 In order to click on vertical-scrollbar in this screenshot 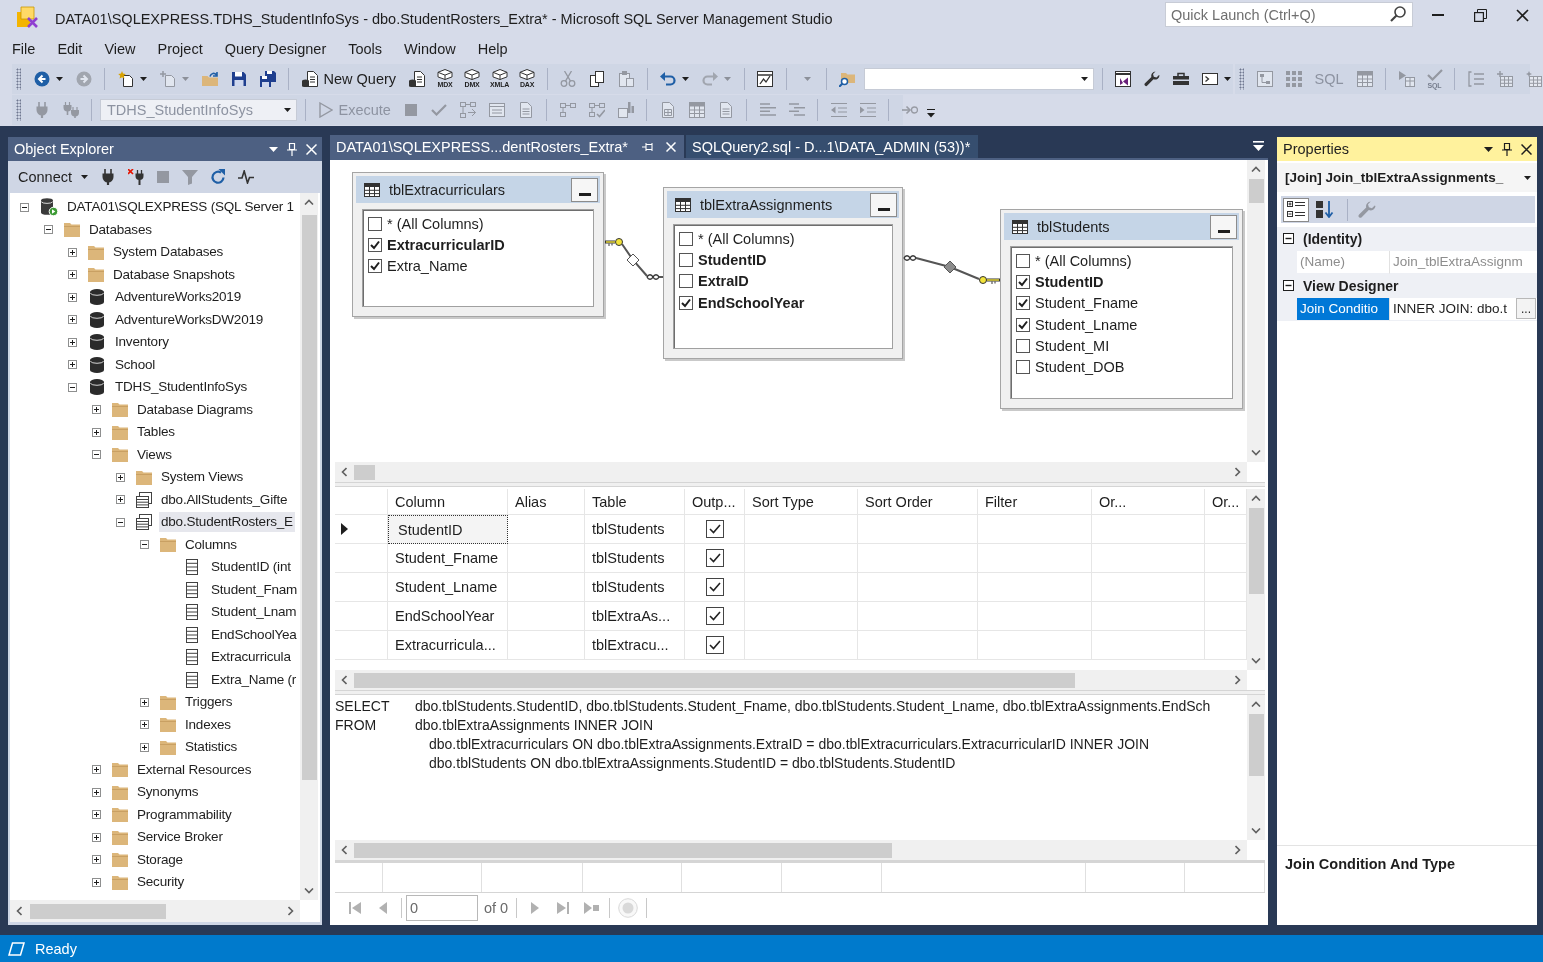, I will do `click(309, 546)`.